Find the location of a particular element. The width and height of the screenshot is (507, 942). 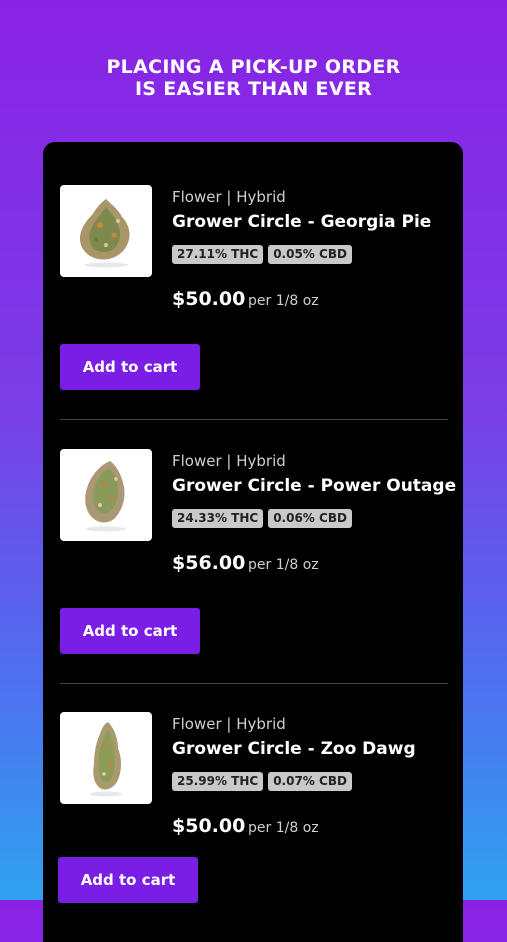

product-price: $56.00 is located at coordinates (209, 563).